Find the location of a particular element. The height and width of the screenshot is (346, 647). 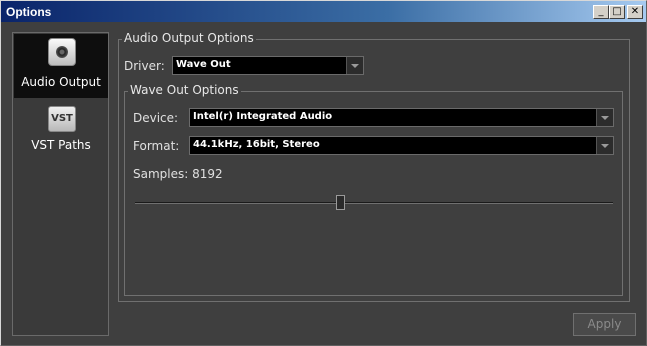

window-title: Options is located at coordinates (29, 11).